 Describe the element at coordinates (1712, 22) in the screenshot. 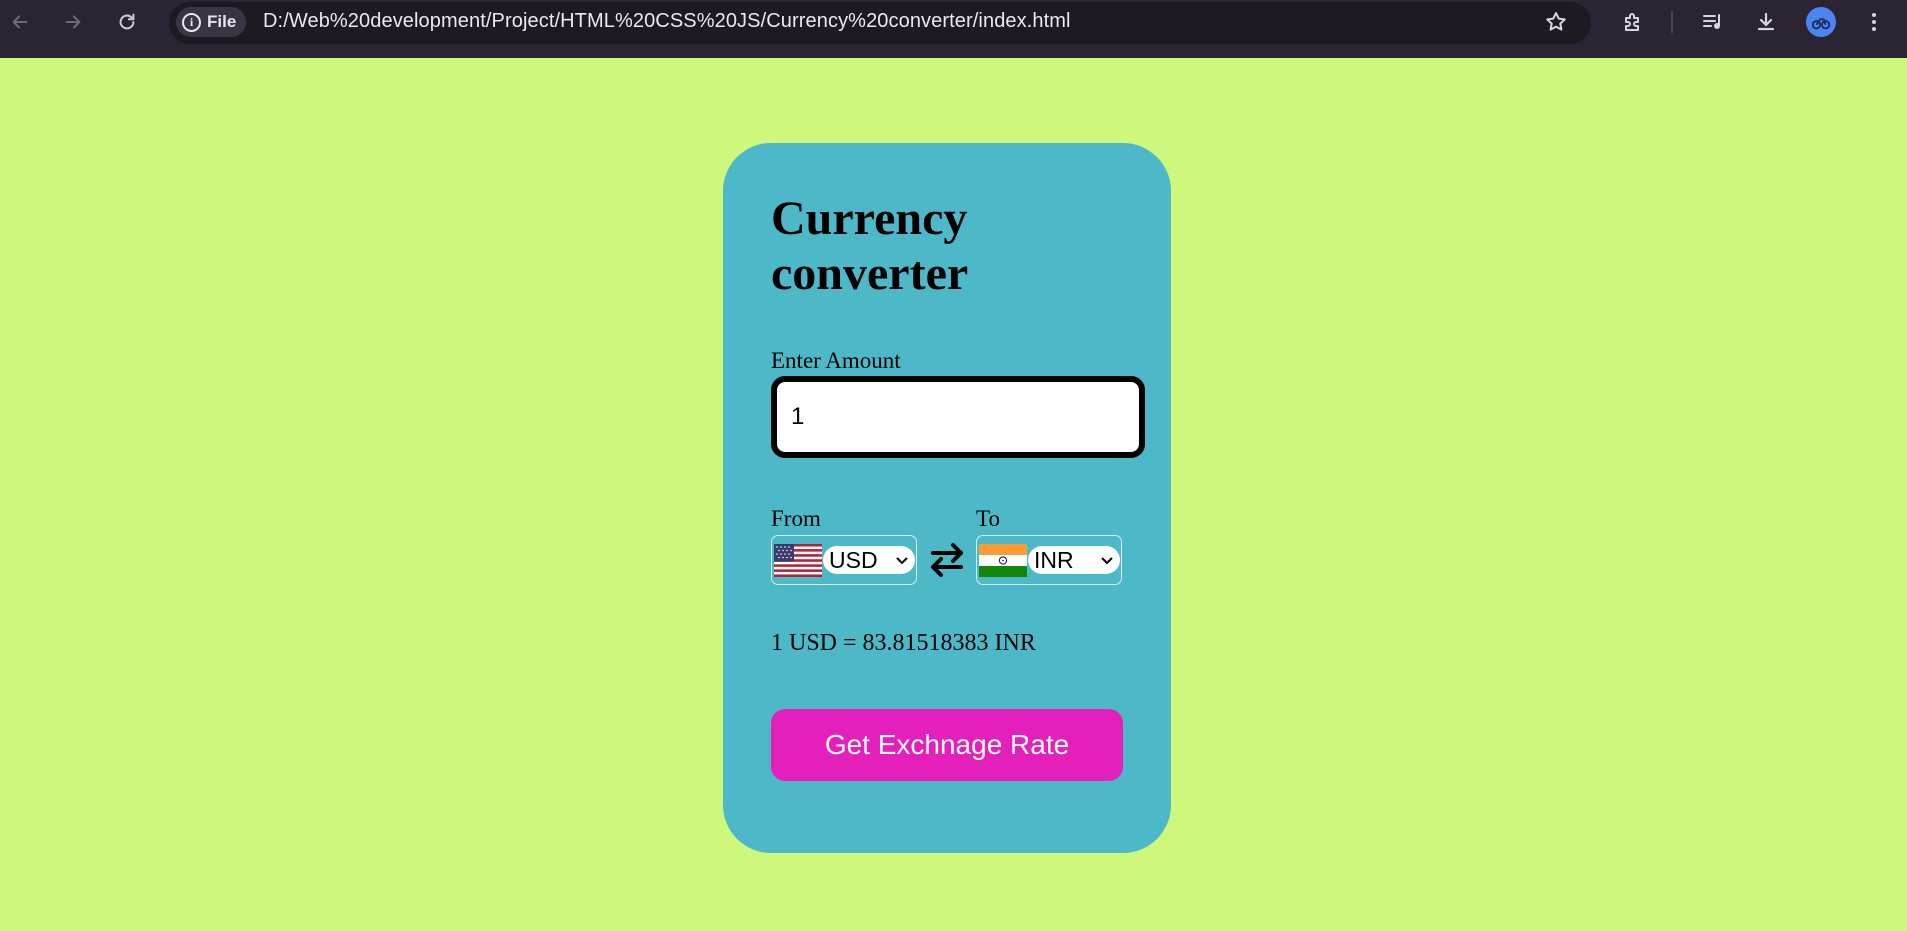

I see `media-queue-icon` at that location.